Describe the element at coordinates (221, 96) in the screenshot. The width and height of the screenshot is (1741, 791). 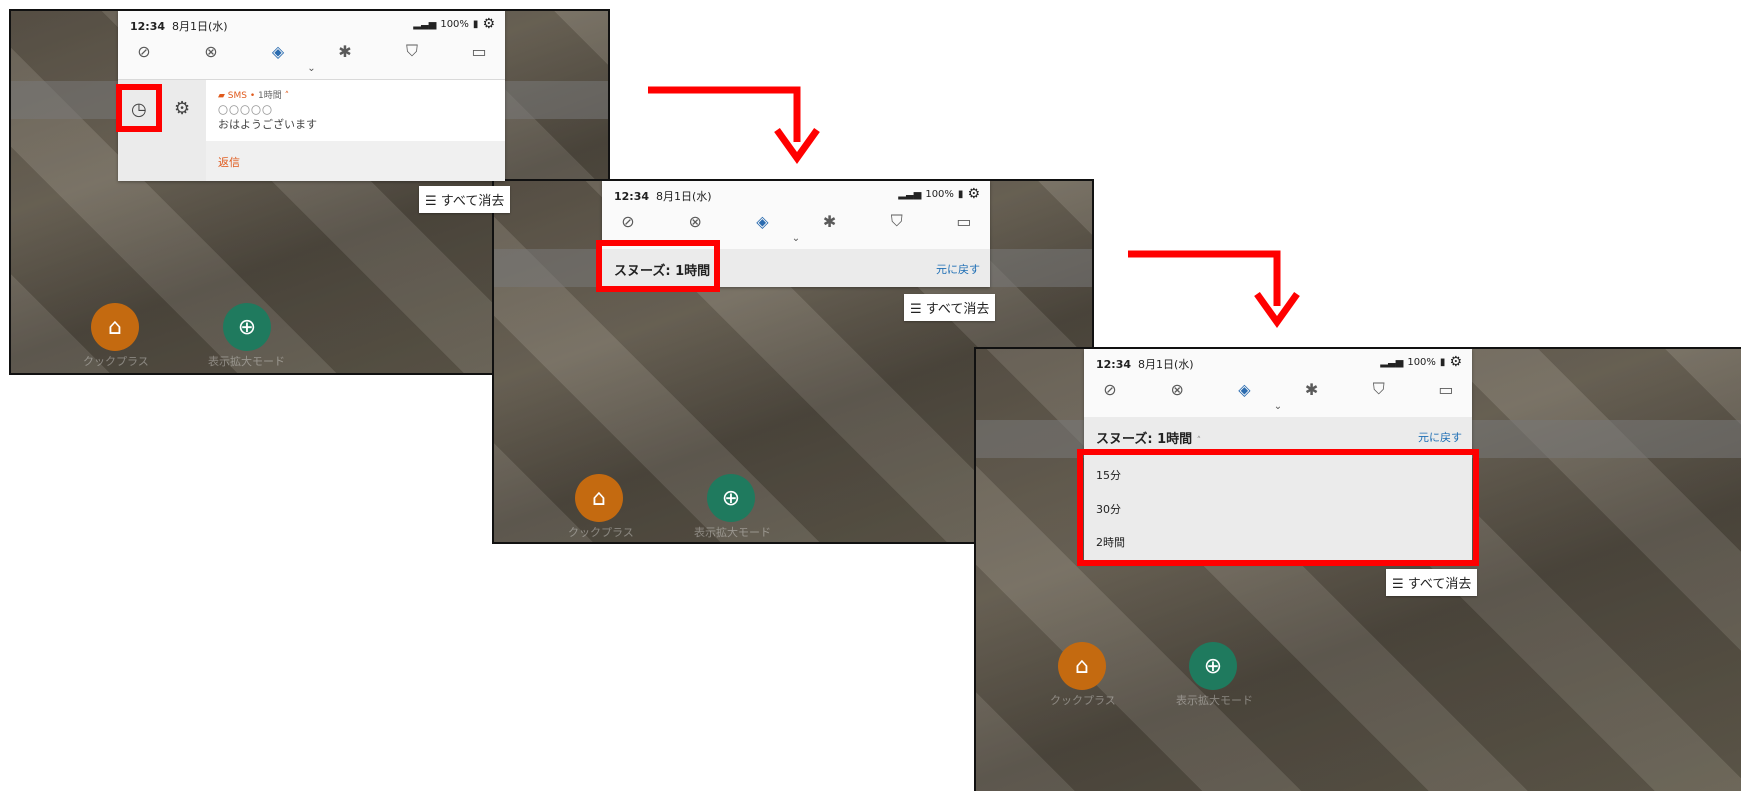
I see `sms-app-icon: ▰` at that location.